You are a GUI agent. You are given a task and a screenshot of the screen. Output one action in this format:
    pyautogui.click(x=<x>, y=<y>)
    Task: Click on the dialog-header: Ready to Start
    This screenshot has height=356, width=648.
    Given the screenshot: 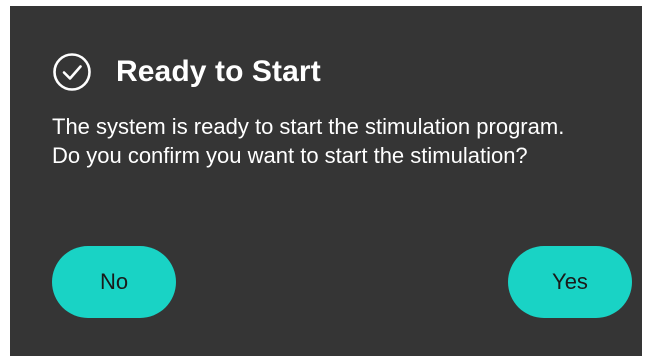 What is the action you would take?
    pyautogui.click(x=186, y=72)
    